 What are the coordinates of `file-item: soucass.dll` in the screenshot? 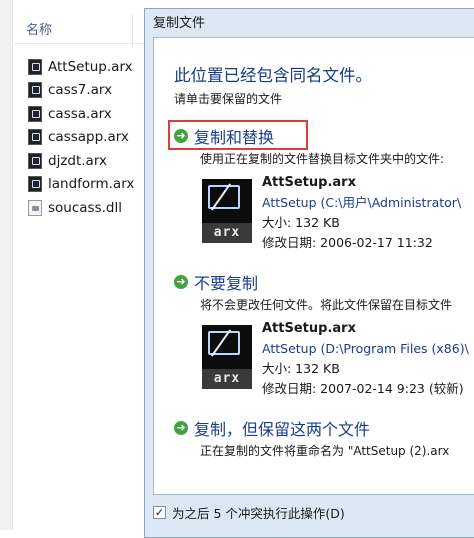 It's located at (81, 208).